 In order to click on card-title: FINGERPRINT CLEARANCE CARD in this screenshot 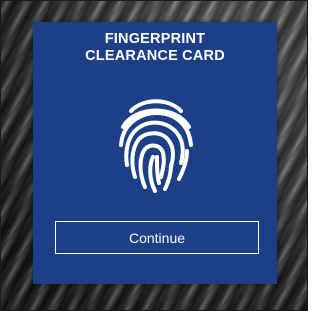, I will do `click(155, 48)`.